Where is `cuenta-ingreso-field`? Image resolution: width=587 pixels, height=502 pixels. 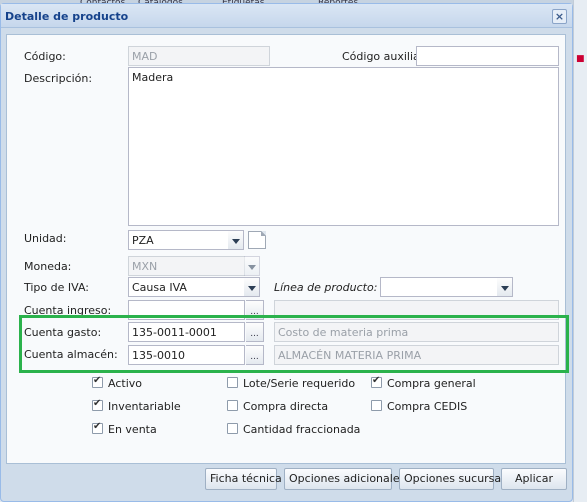
cuenta-ingreso-field is located at coordinates (186, 310).